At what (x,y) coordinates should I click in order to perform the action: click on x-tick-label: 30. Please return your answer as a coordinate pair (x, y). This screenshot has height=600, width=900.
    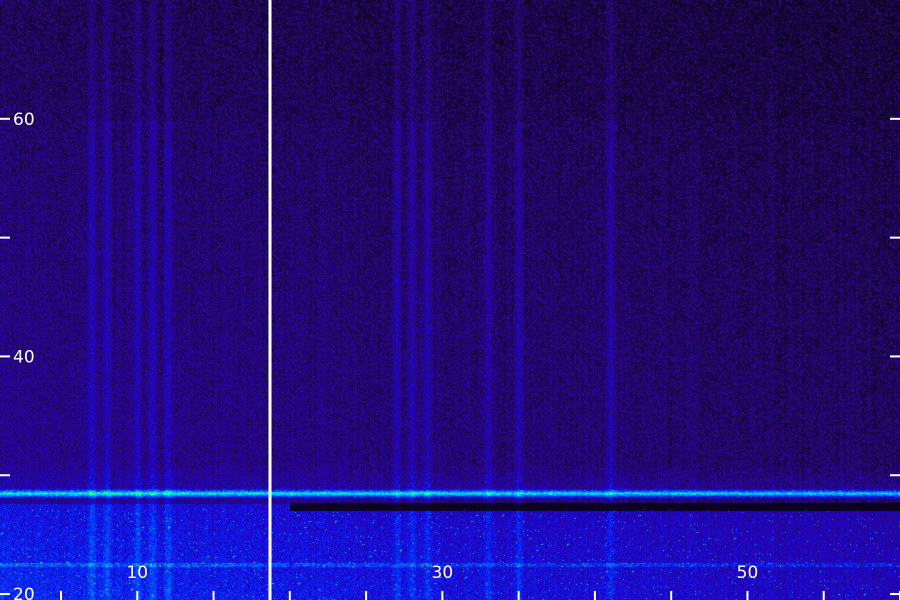
    Looking at the image, I should click on (443, 573).